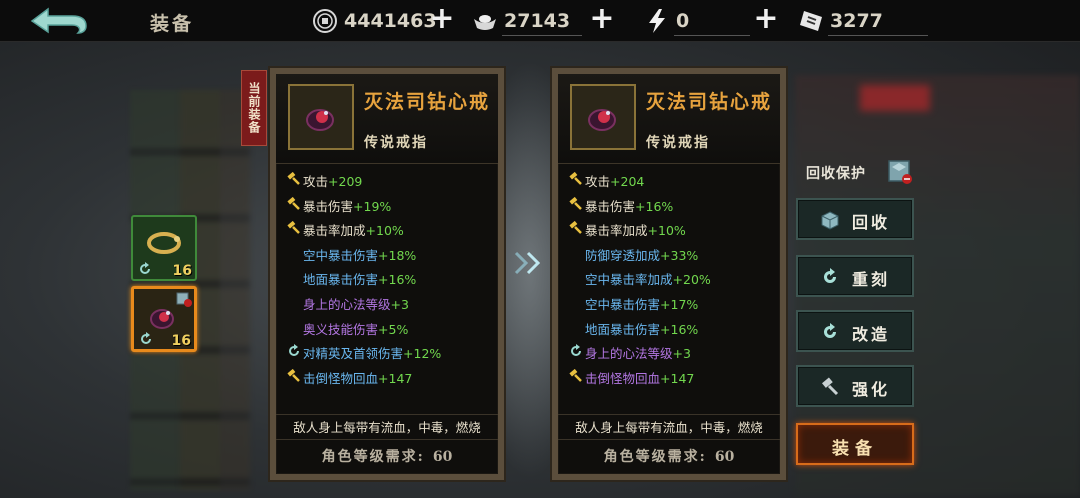 The height and width of the screenshot is (498, 1080). Describe the element at coordinates (623, 255) in the screenshot. I see `stat-name: 防御穿透加成` at that location.